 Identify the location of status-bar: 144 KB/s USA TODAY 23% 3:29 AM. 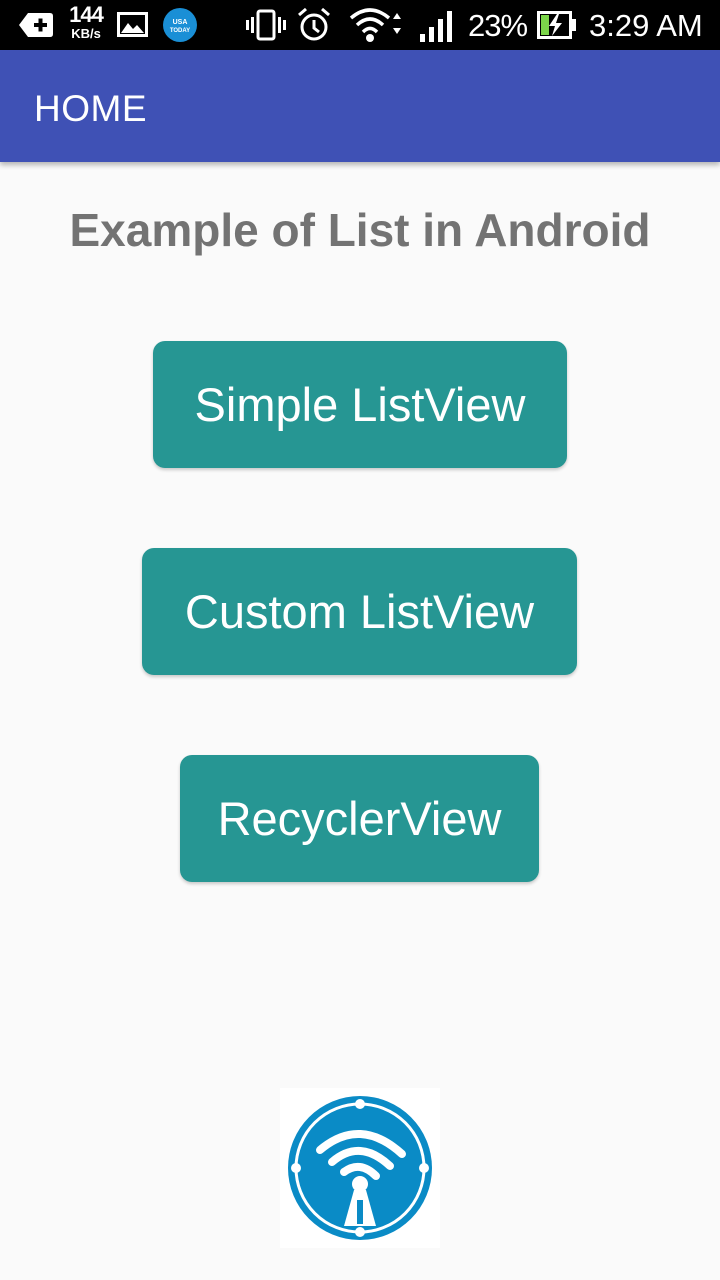
(360, 25).